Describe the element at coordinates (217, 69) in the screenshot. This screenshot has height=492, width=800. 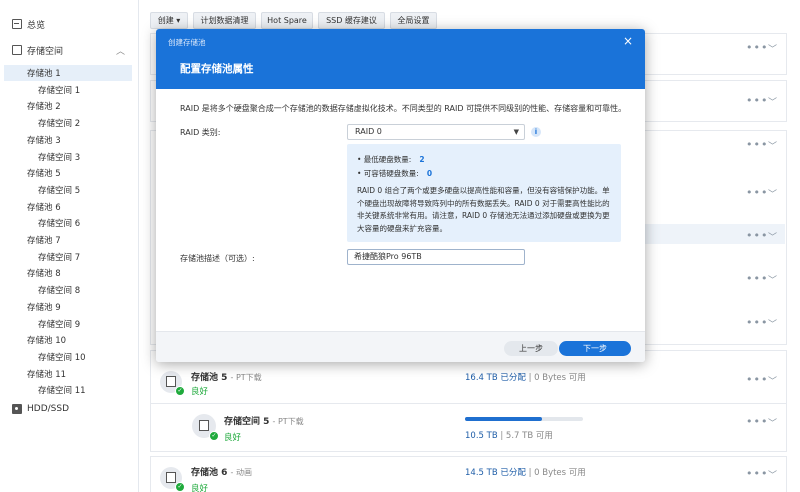
I see `dialog-title: 配置存储池属性` at that location.